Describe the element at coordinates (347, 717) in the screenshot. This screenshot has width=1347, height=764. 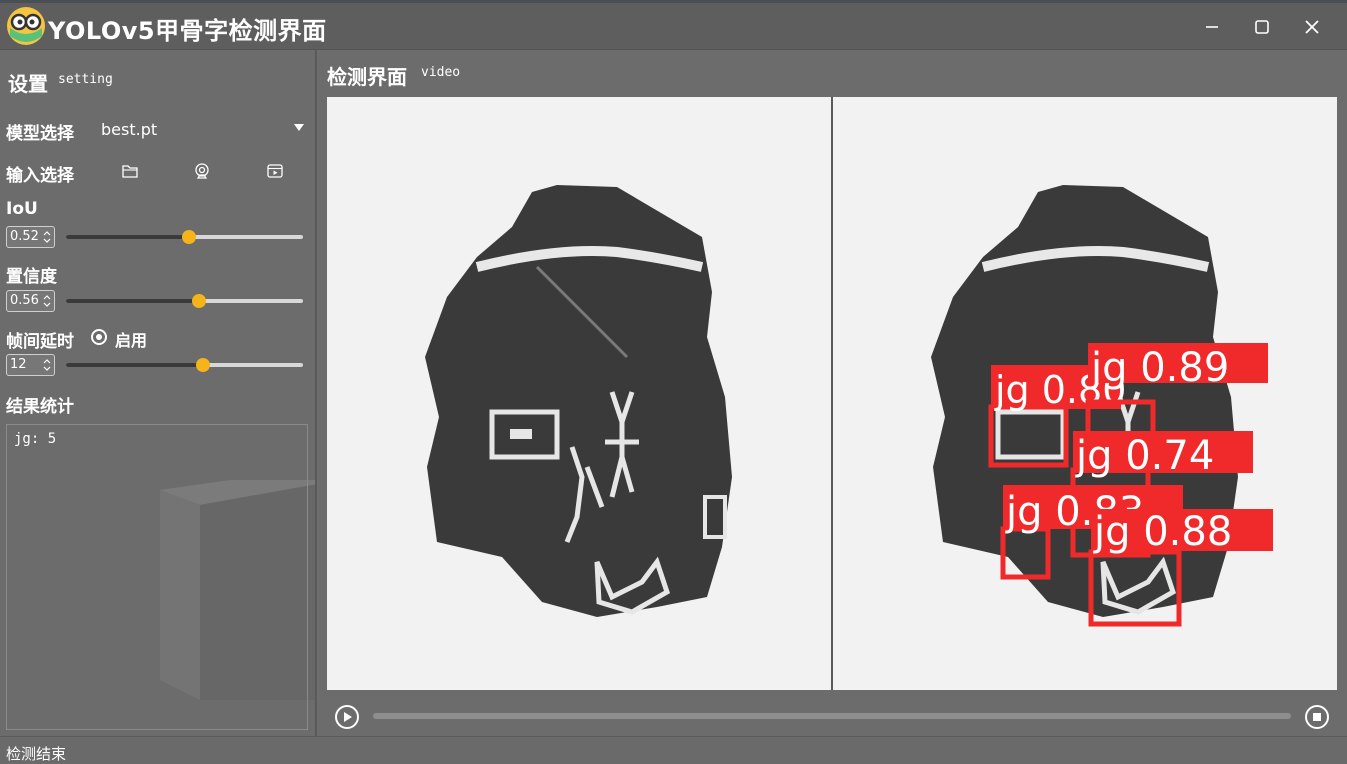
I see `play-icon` at that location.